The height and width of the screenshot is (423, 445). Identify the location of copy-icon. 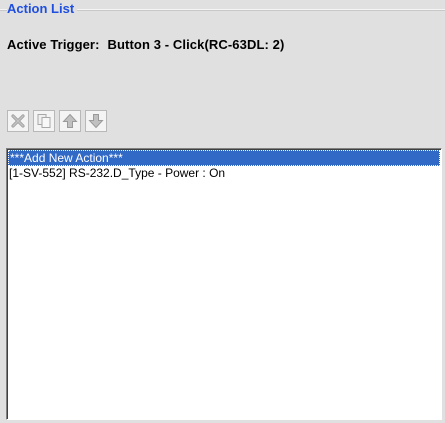
(44, 121).